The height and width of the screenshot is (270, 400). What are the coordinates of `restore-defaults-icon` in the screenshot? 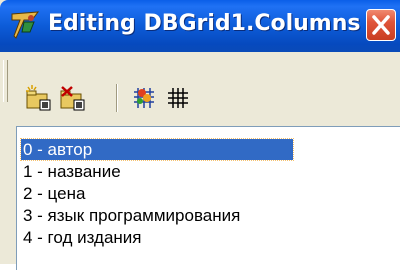 It's located at (178, 98).